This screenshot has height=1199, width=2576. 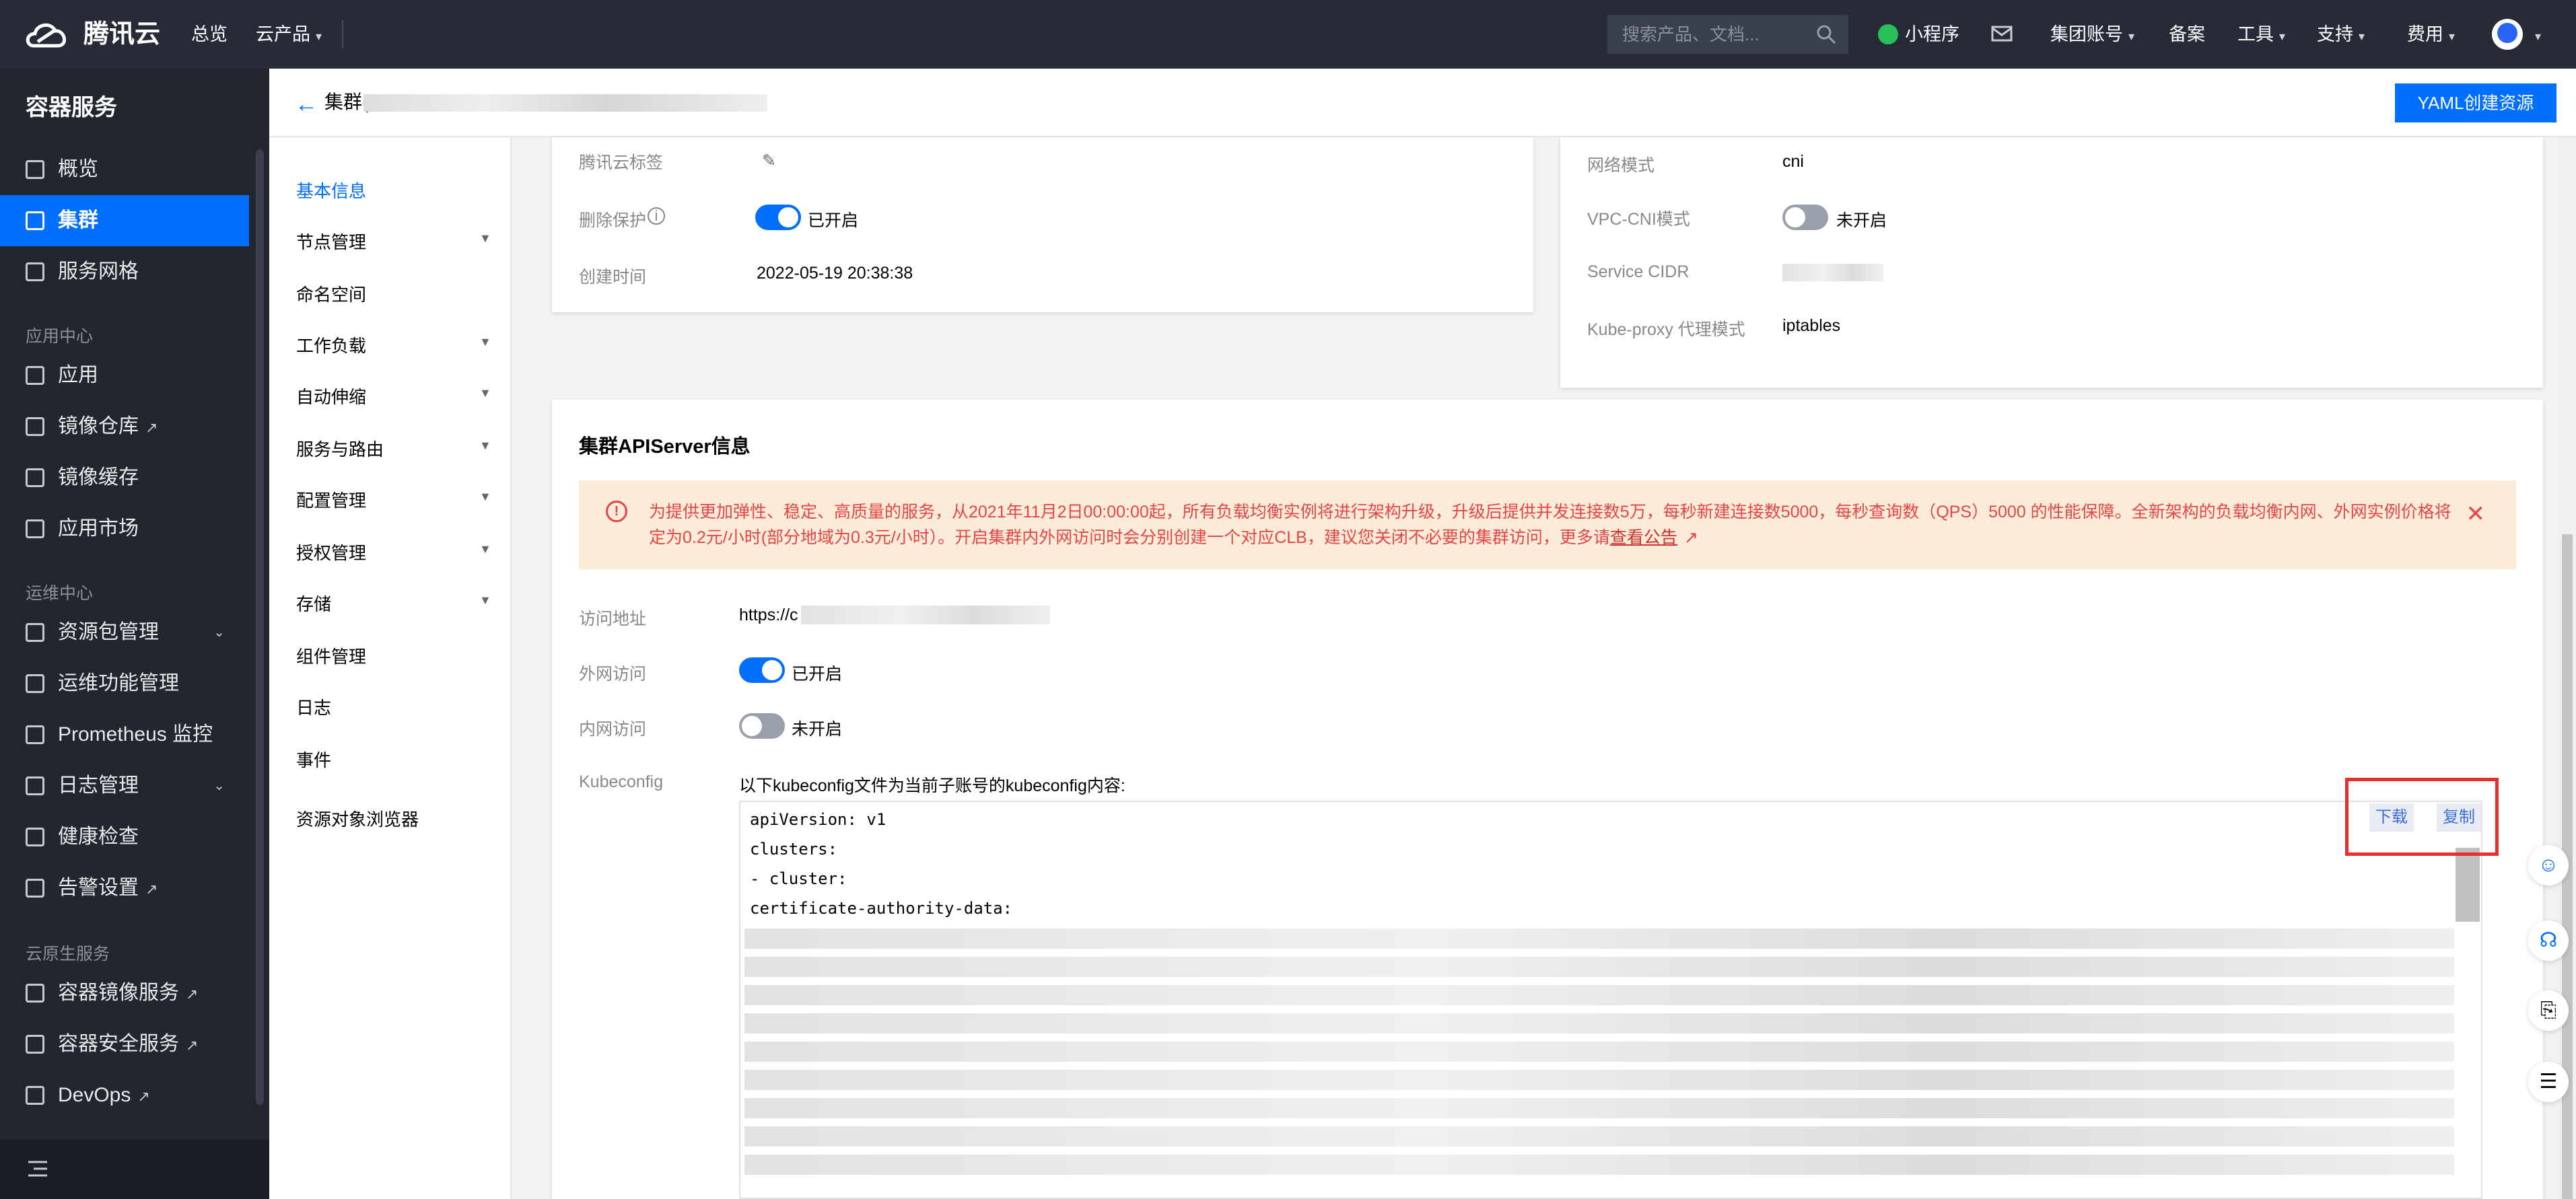 What do you see at coordinates (124, 528) in the screenshot?
I see `sidebar-item-app-market: 应用市场` at bounding box center [124, 528].